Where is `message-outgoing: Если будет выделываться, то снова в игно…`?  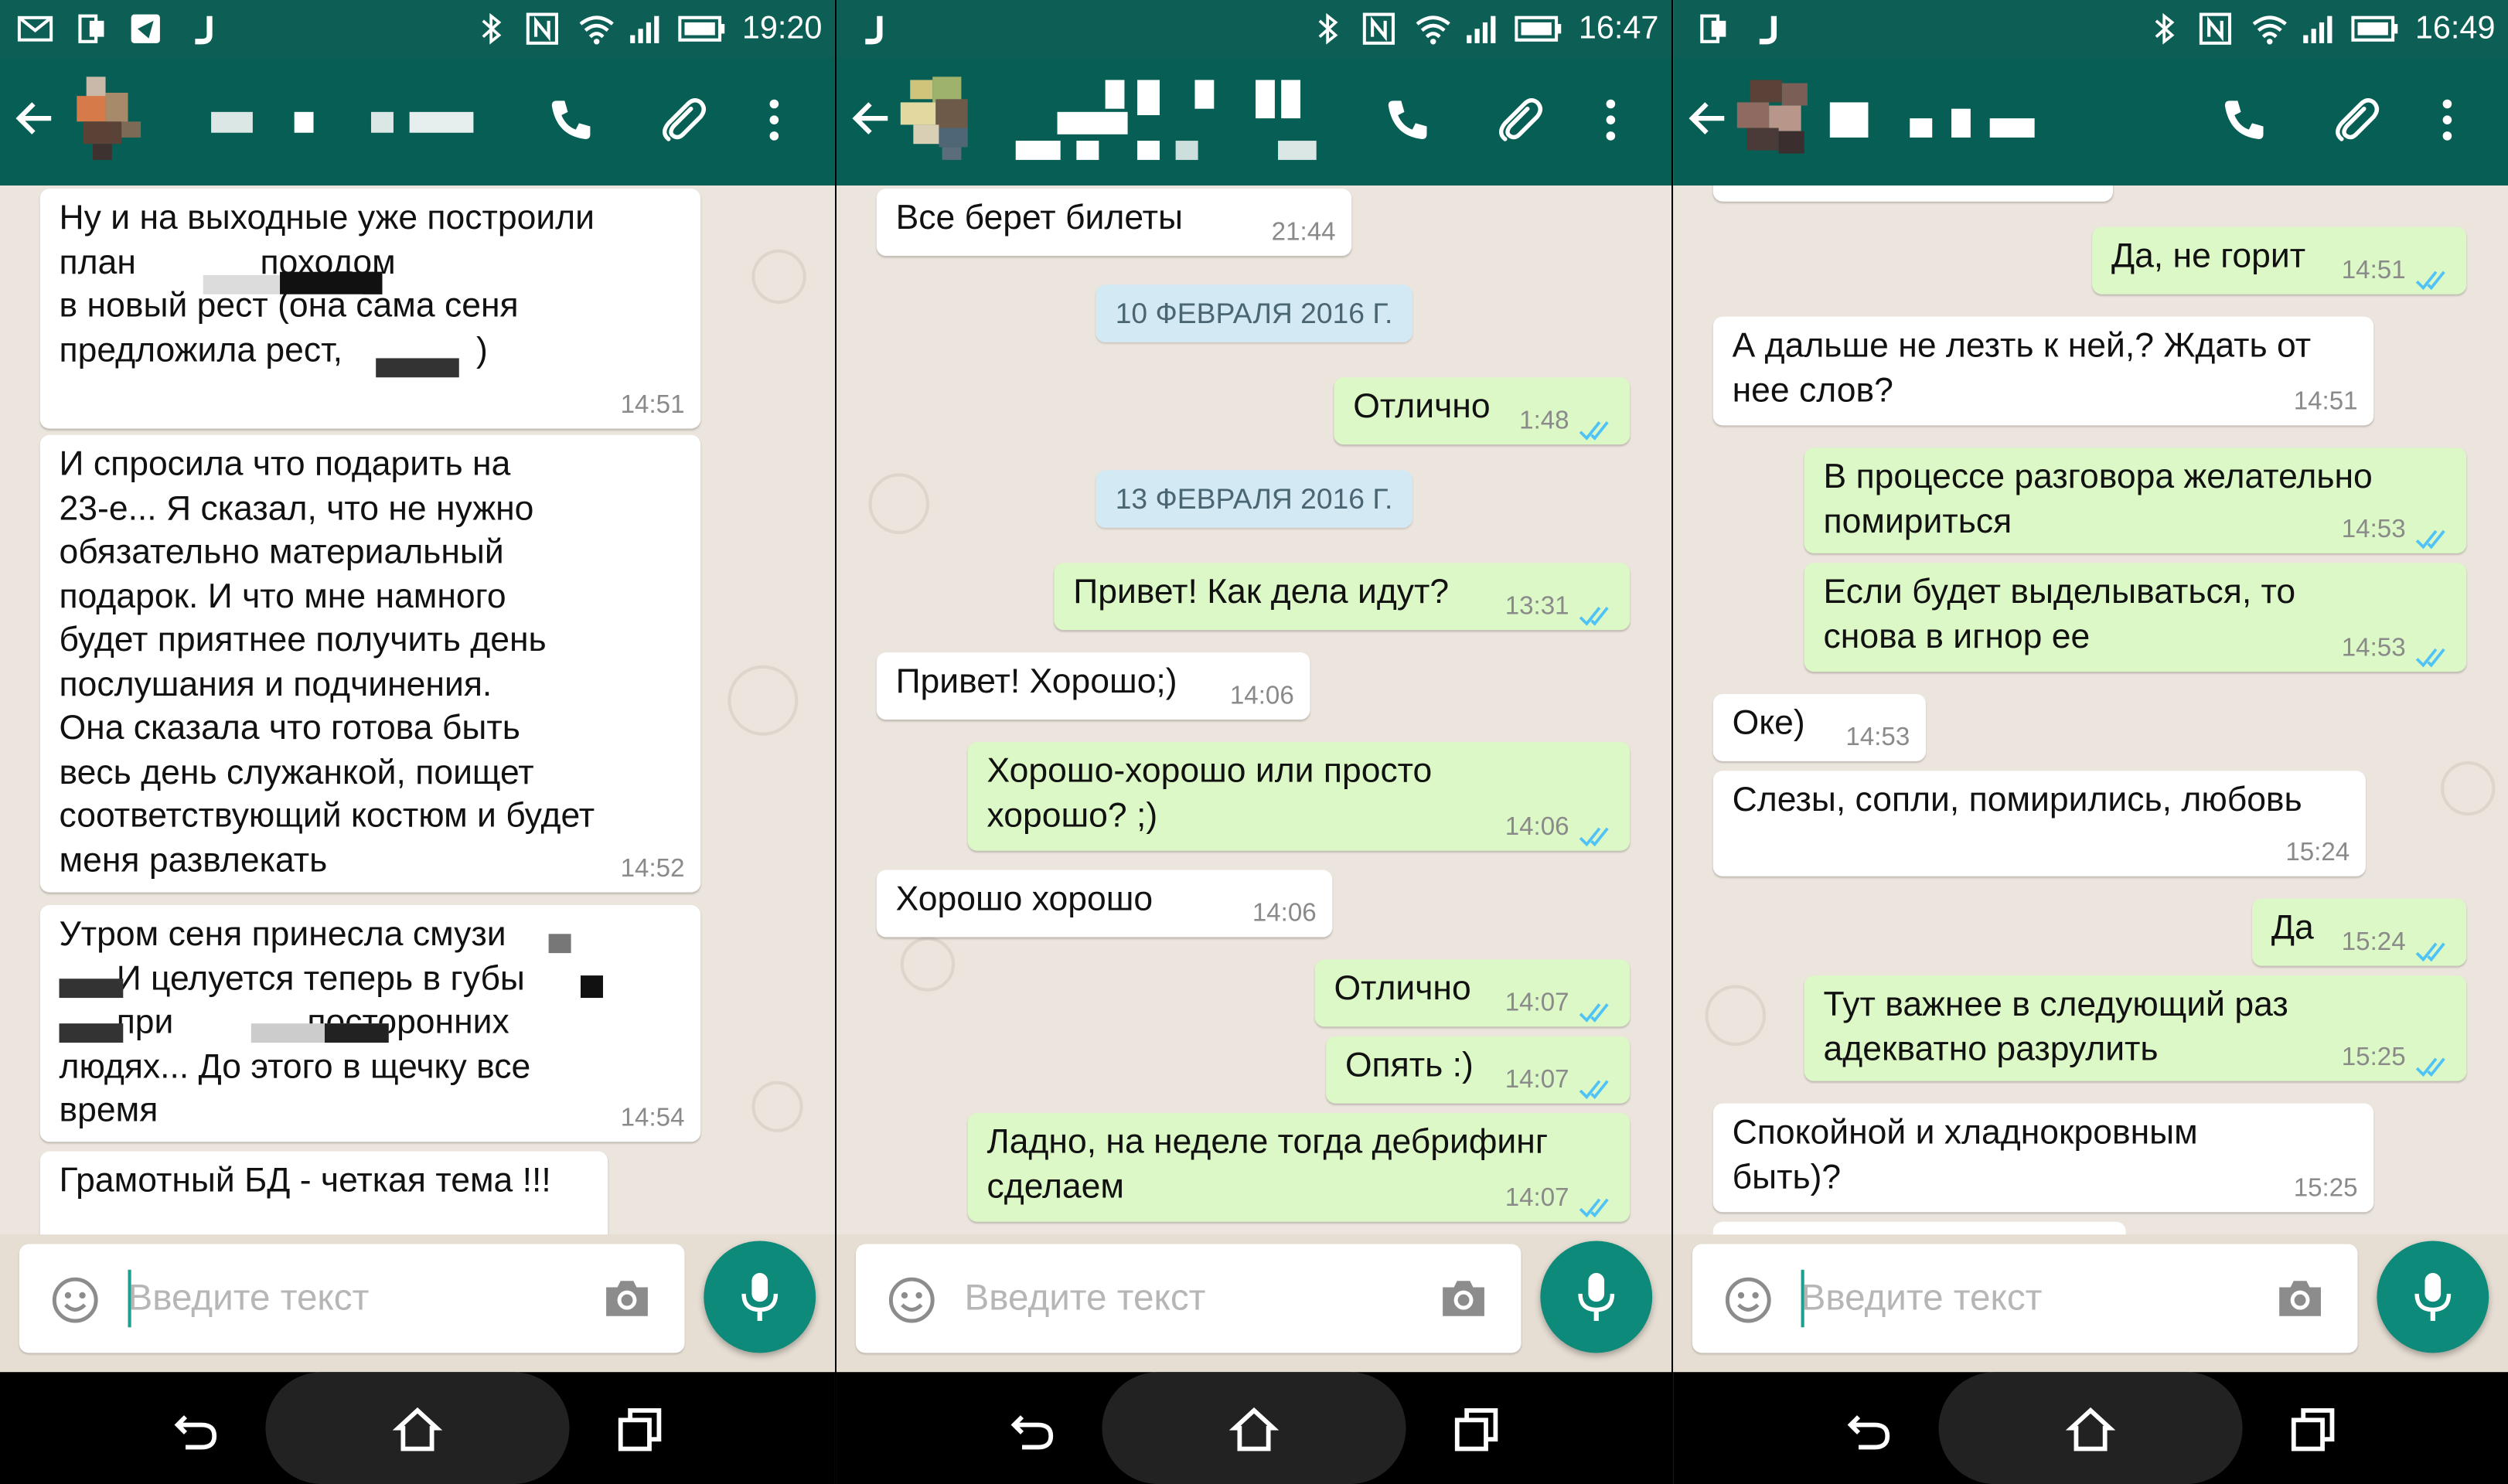 message-outgoing: Если будет выделываться, то снова в игно… is located at coordinates (2135, 617).